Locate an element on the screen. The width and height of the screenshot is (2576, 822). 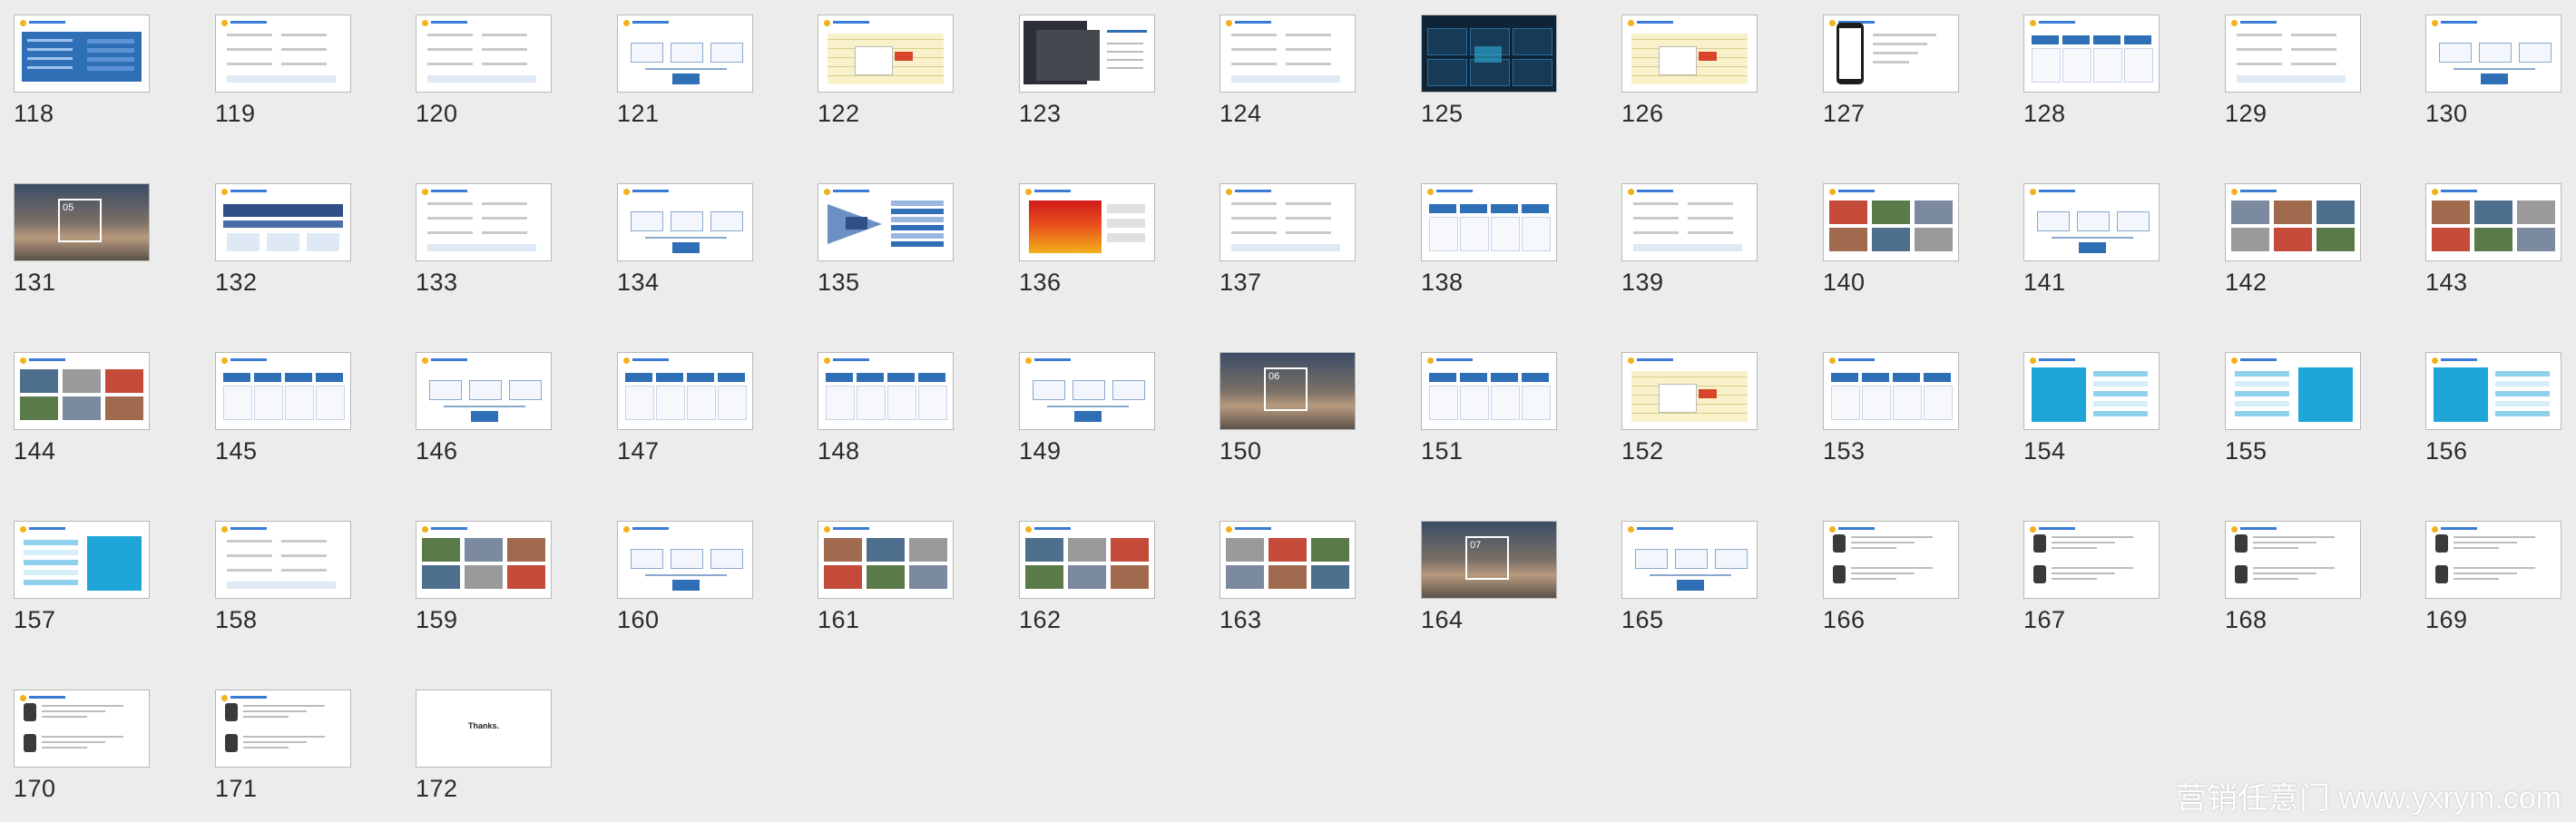
slide-thumbnail-cell: 125 is located at coordinates (1489, 70).